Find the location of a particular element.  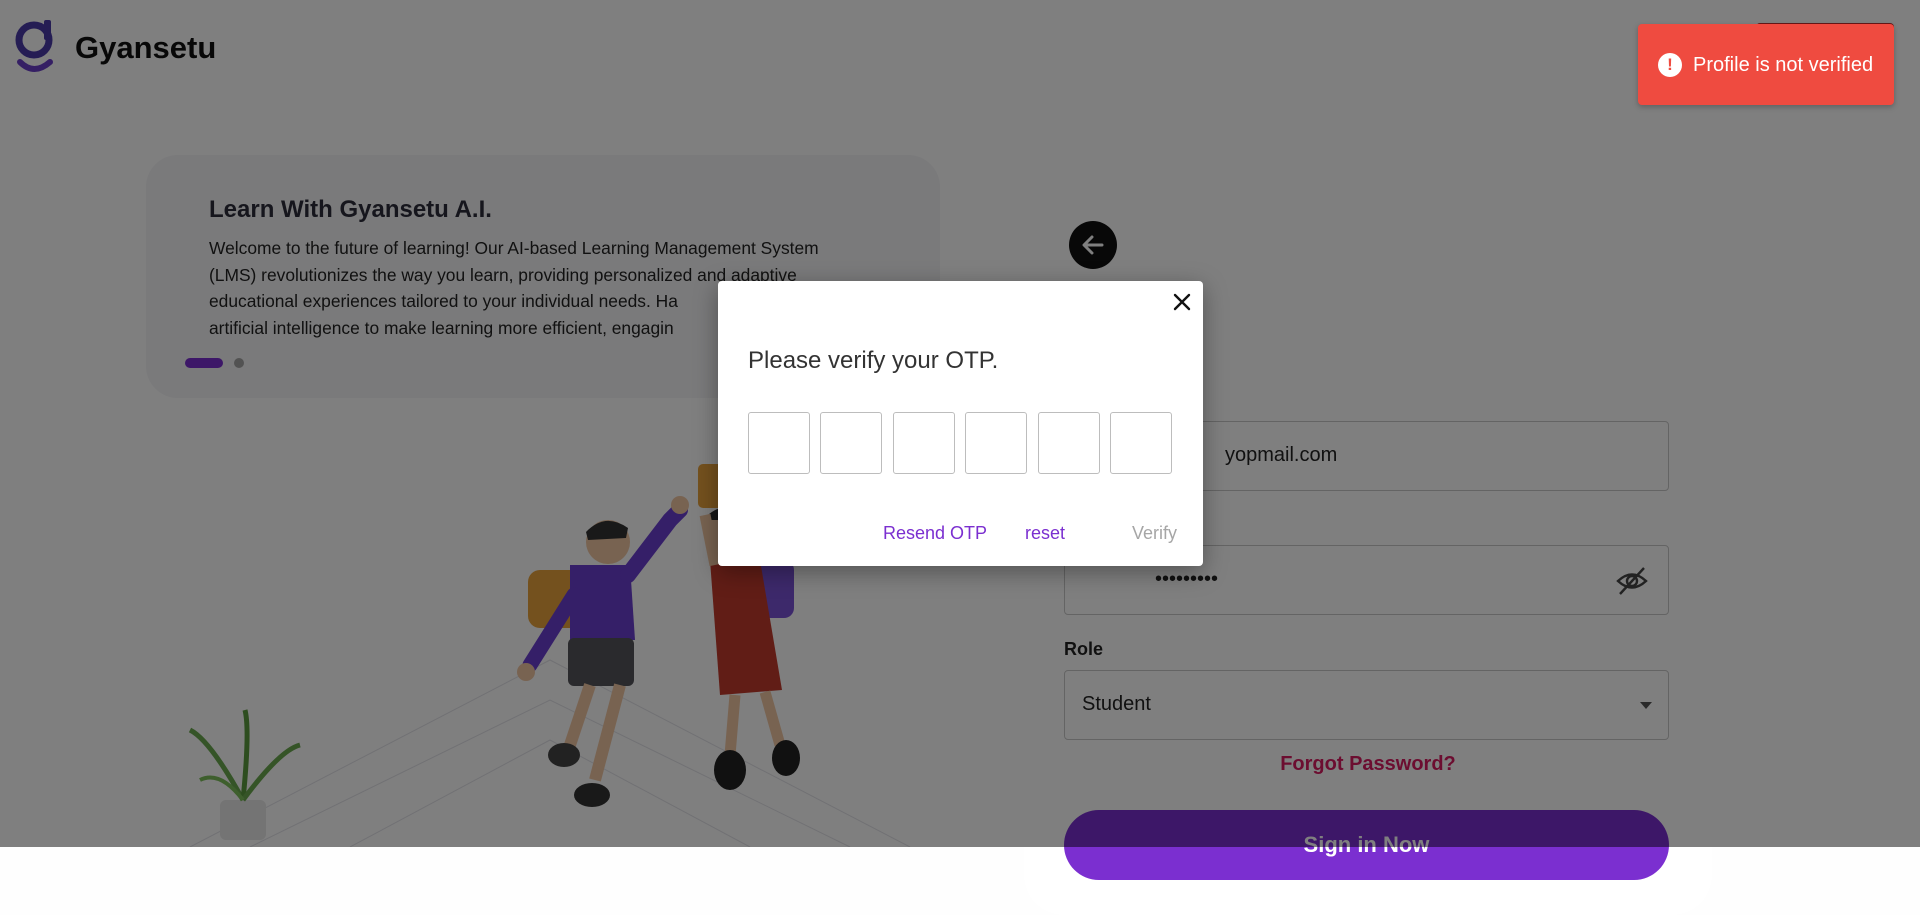

resend-otp-button: Resend OTP is located at coordinates (935, 533).